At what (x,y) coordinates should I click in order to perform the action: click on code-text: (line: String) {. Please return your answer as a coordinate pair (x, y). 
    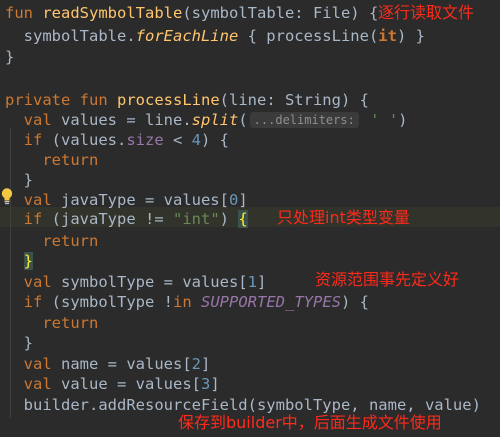
    Looking at the image, I should click on (294, 100).